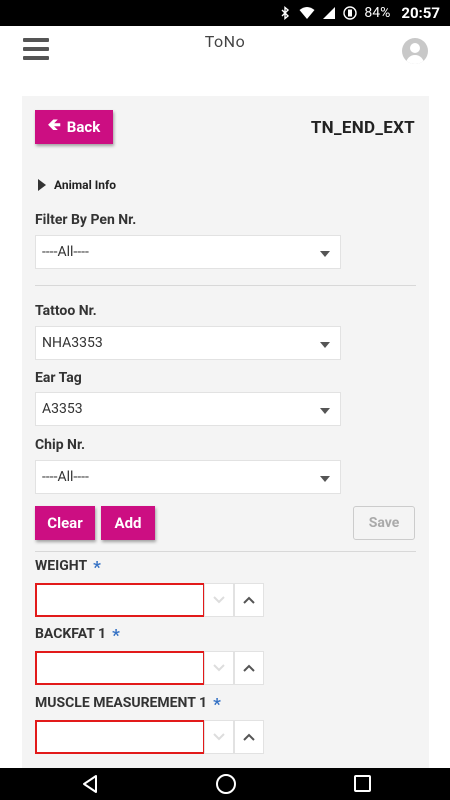 The height and width of the screenshot is (800, 450). I want to click on status-bar: 84% 20:57, so click(225, 13).